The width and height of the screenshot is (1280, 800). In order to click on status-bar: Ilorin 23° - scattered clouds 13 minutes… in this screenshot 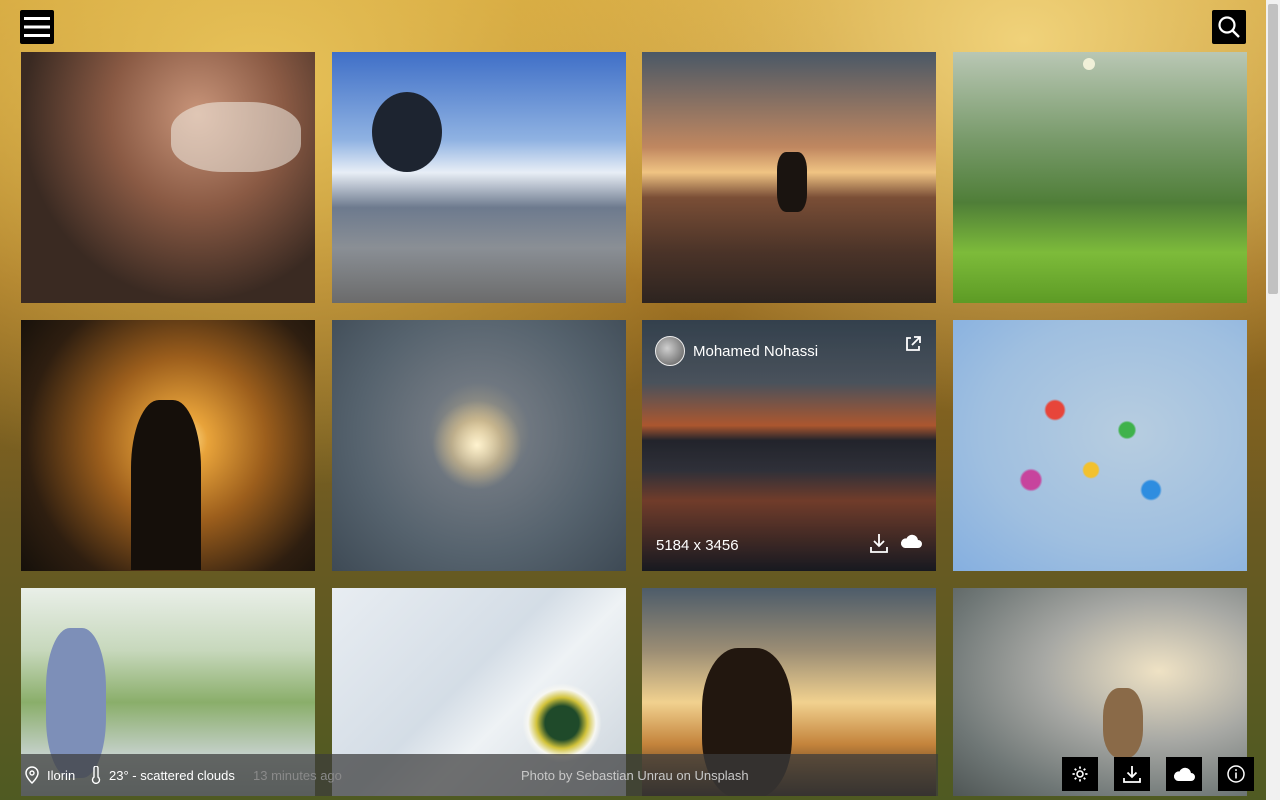, I will do `click(479, 775)`.